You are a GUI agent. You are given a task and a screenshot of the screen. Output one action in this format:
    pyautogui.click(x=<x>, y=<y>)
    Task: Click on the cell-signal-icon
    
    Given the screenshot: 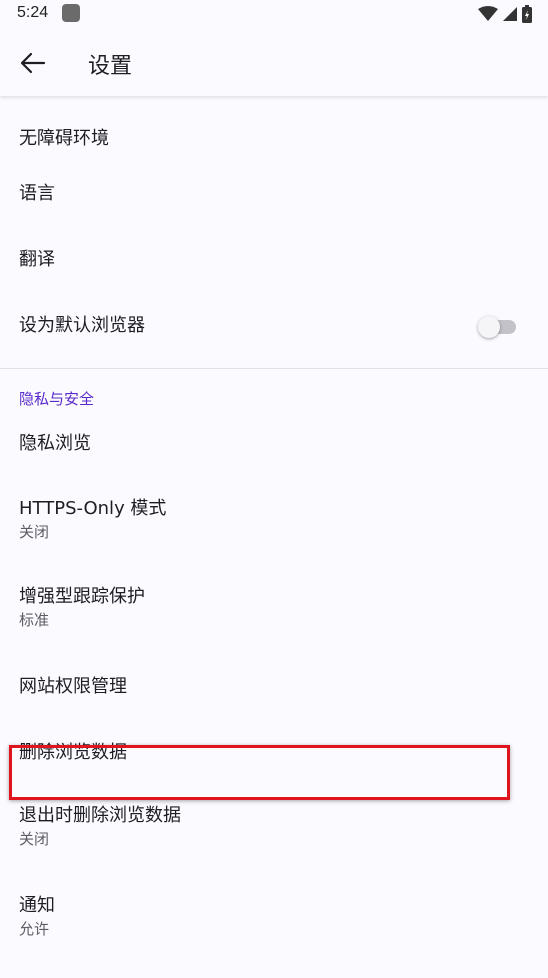 What is the action you would take?
    pyautogui.click(x=510, y=14)
    